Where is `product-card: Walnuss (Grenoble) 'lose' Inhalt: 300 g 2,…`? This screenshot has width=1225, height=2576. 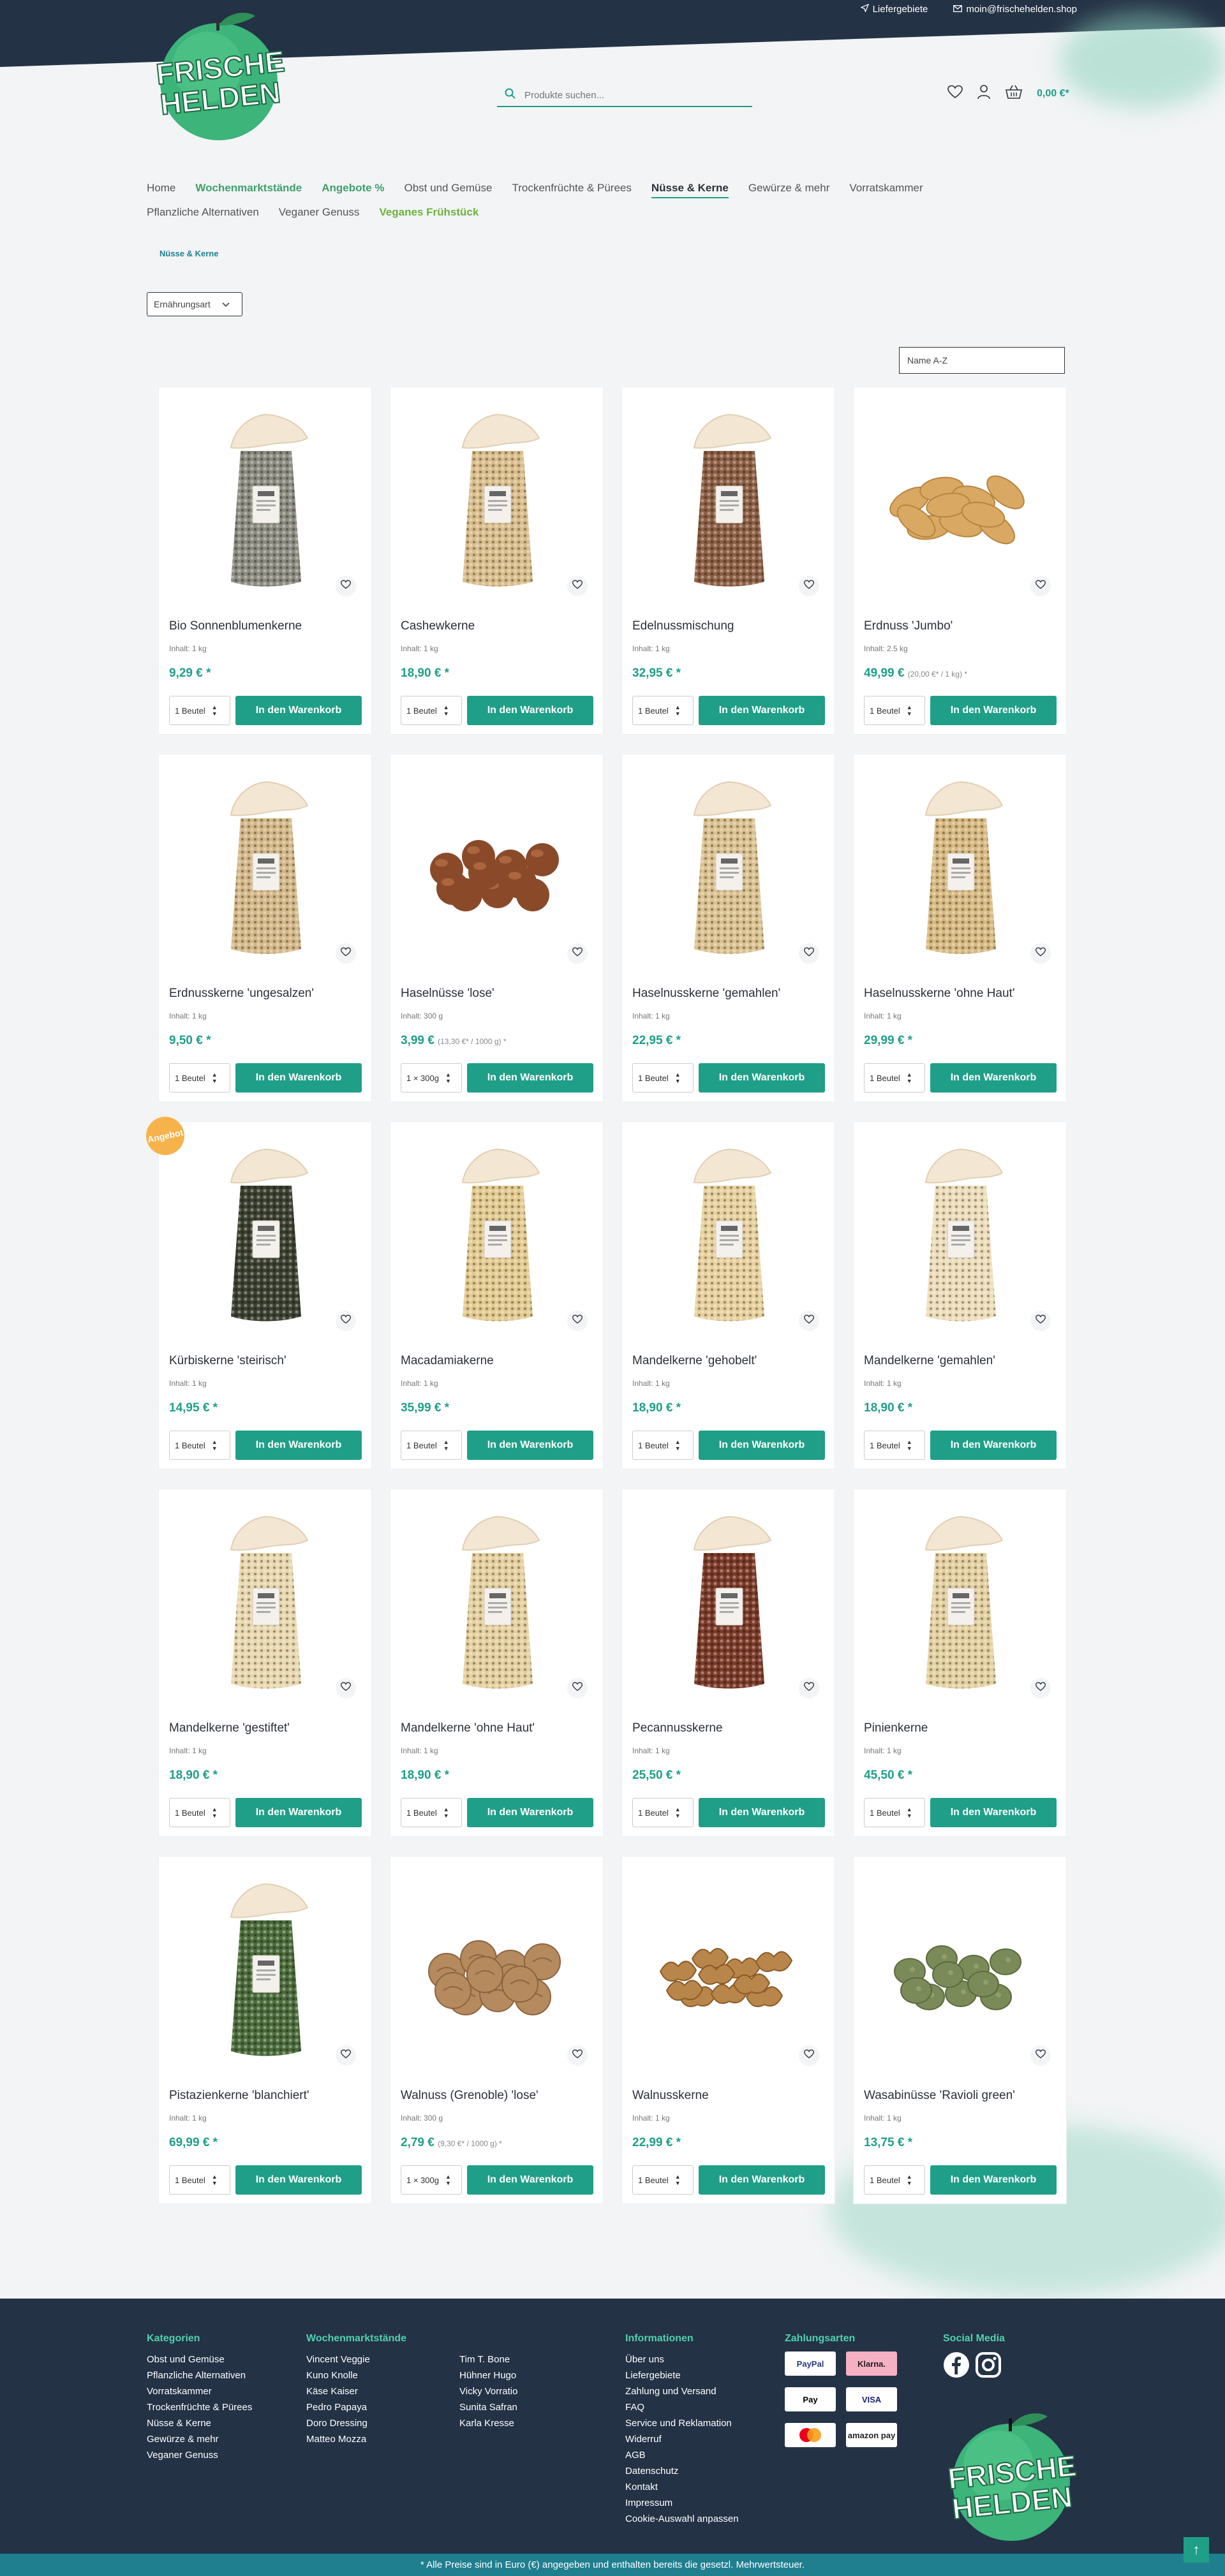
product-card: Walnuss (Grenoble) 'lose' Inhalt: 300 g 2,… is located at coordinates (497, 2030).